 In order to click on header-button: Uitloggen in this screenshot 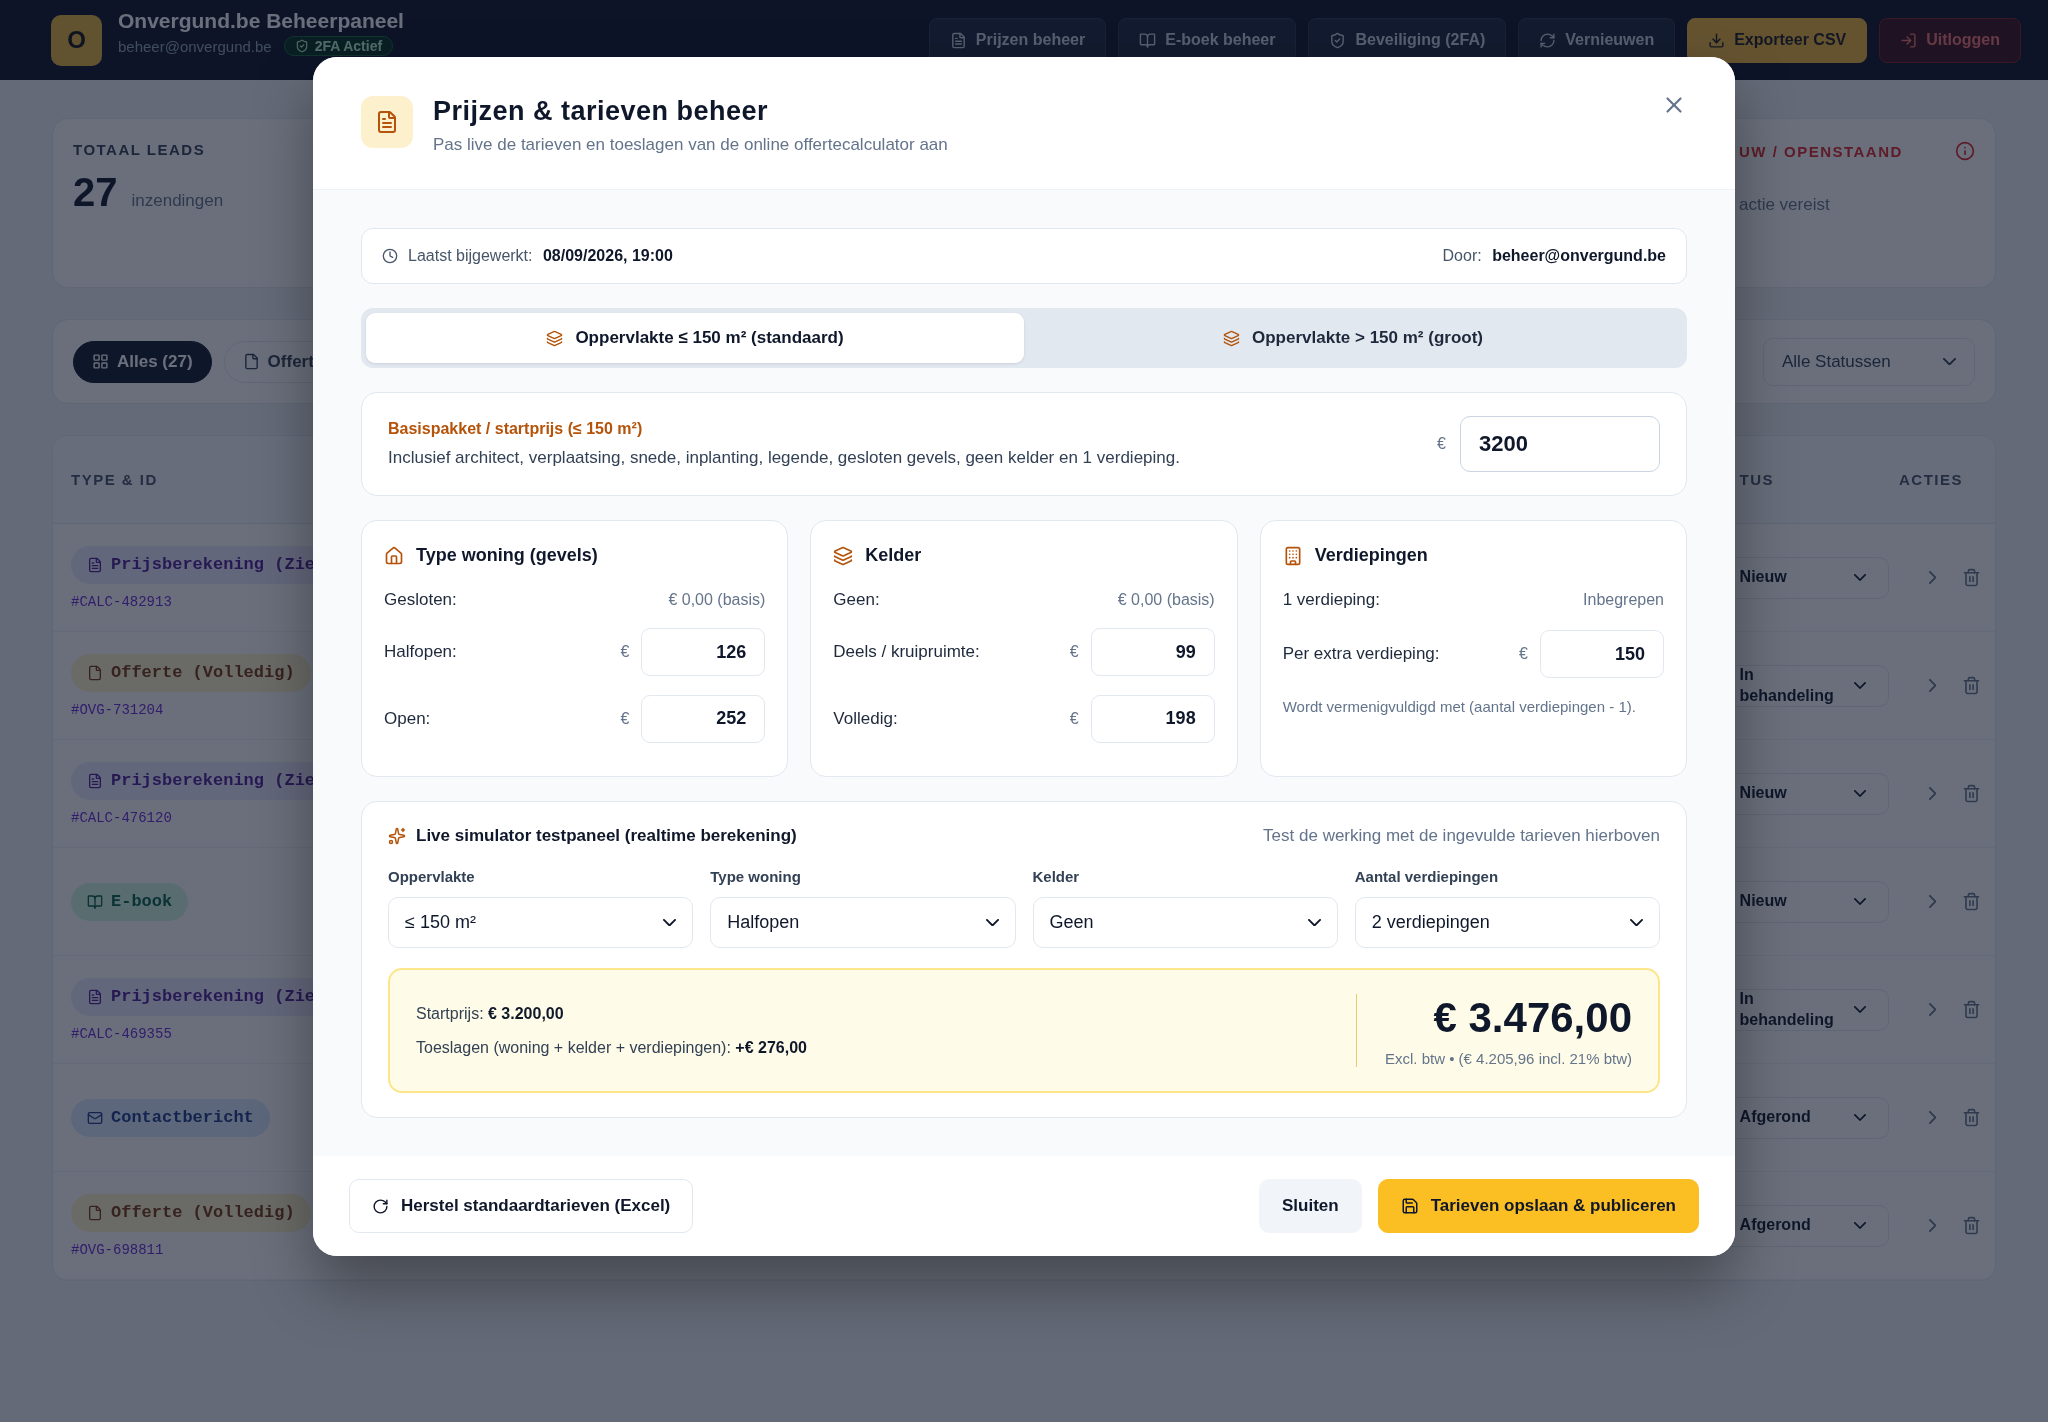, I will do `click(1950, 40)`.